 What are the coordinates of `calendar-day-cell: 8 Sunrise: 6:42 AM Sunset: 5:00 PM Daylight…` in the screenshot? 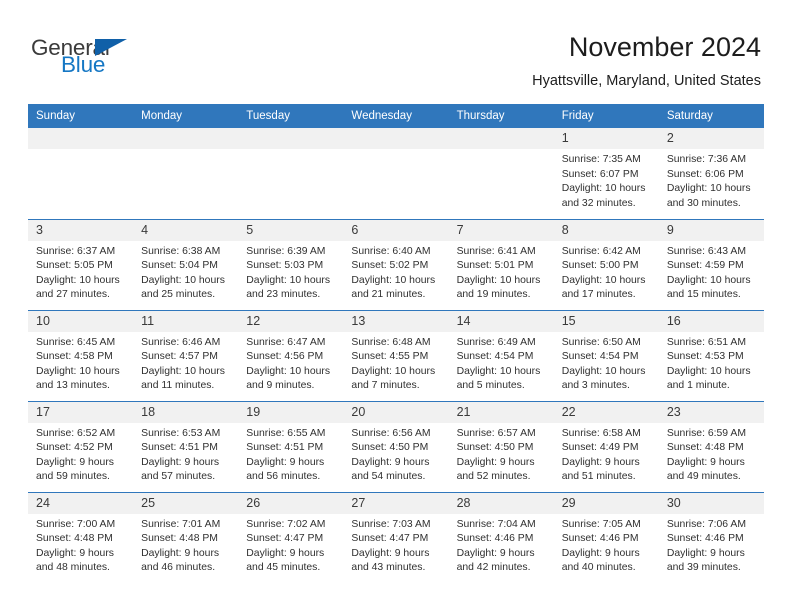 It's located at (606, 264).